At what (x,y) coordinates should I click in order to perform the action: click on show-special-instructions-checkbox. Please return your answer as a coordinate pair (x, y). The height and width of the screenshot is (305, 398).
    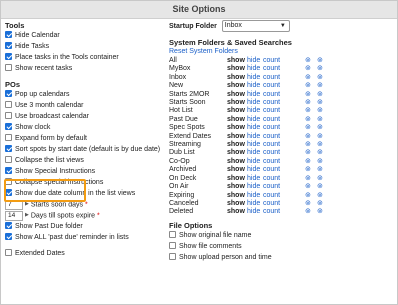
    Looking at the image, I should click on (8, 170).